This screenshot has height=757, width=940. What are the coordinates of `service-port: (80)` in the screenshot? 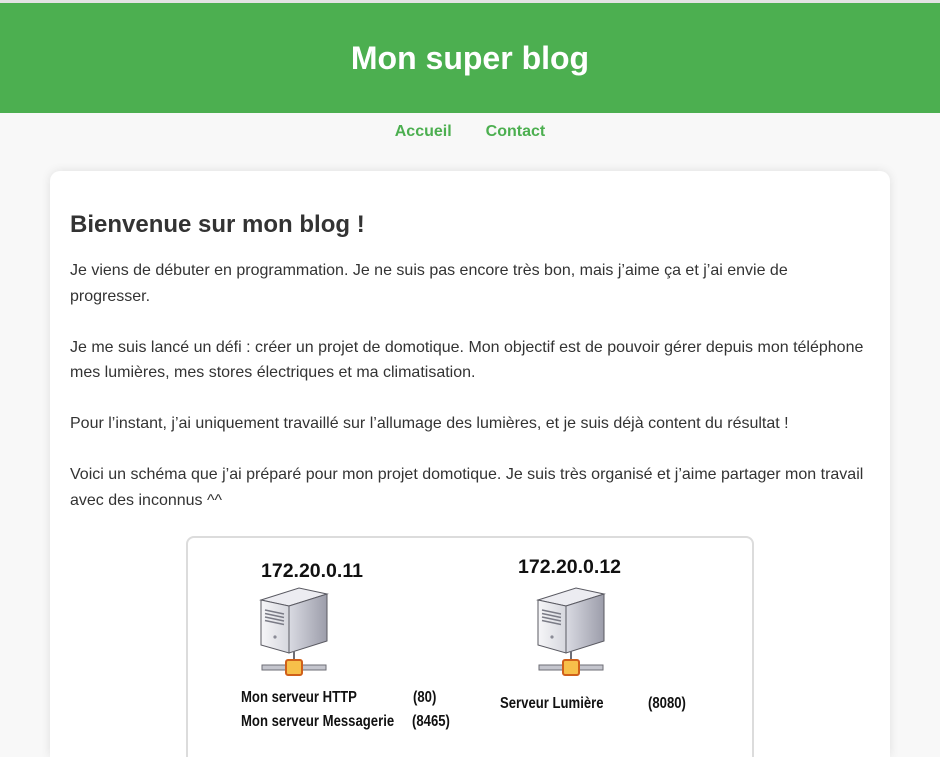 It's located at (425, 697).